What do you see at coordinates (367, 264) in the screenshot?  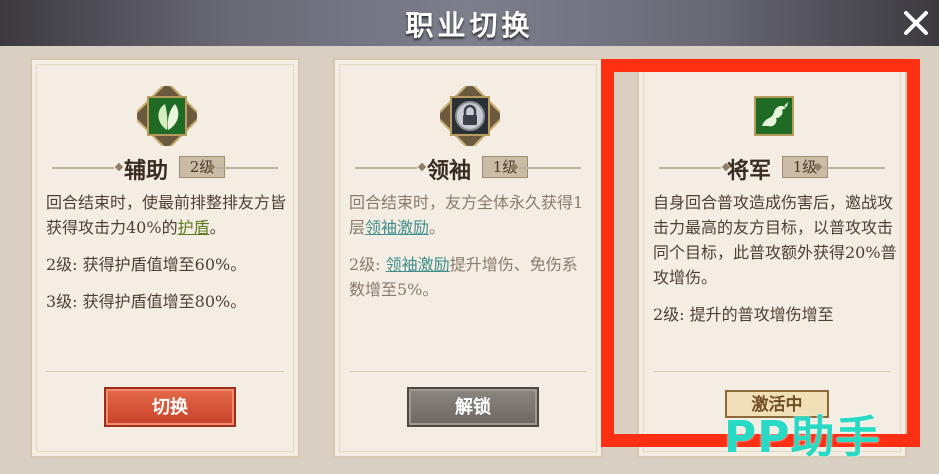 I see `level2-prefix: 2级:` at bounding box center [367, 264].